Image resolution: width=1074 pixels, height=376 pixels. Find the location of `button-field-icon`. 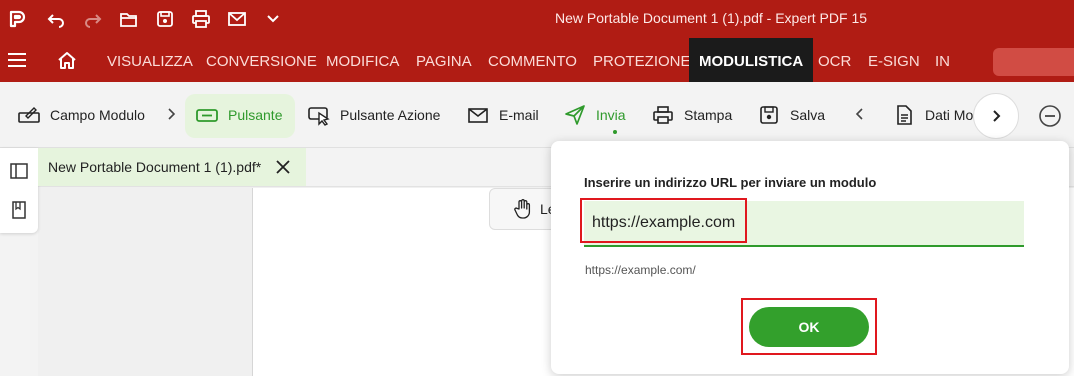

button-field-icon is located at coordinates (207, 115).